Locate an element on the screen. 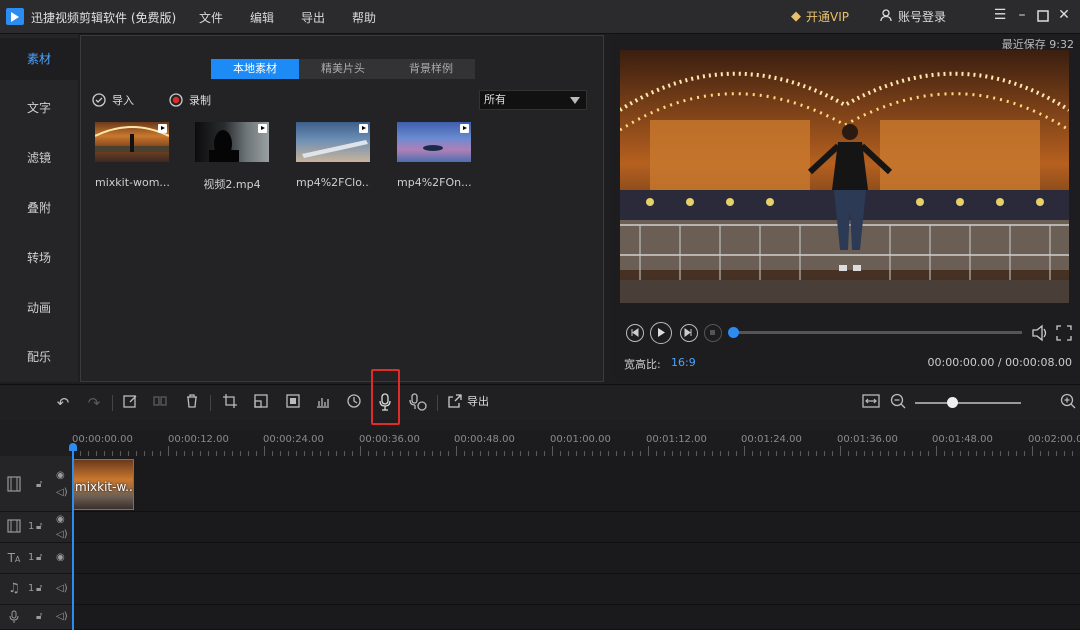  nav-item-material: 素材 is located at coordinates (39, 59).